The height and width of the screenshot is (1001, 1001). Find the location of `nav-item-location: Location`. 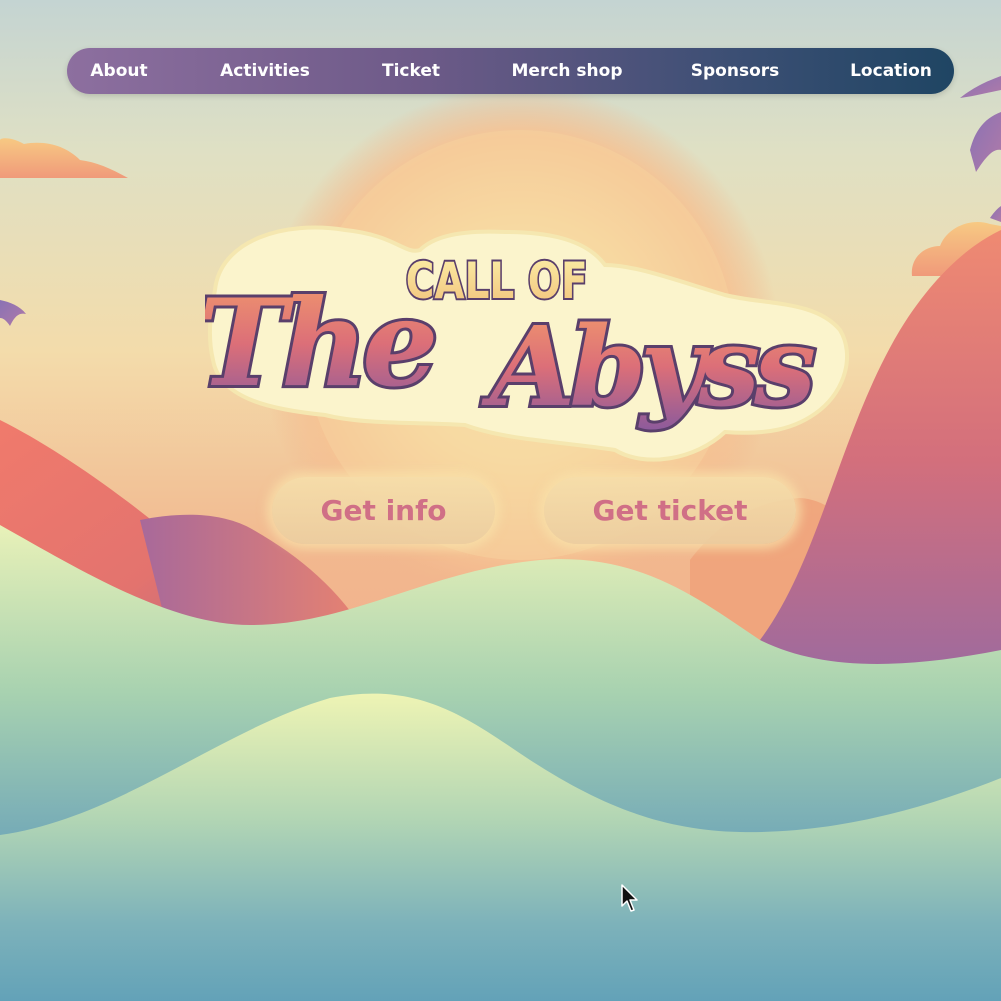

nav-item-location: Location is located at coordinates (891, 71).